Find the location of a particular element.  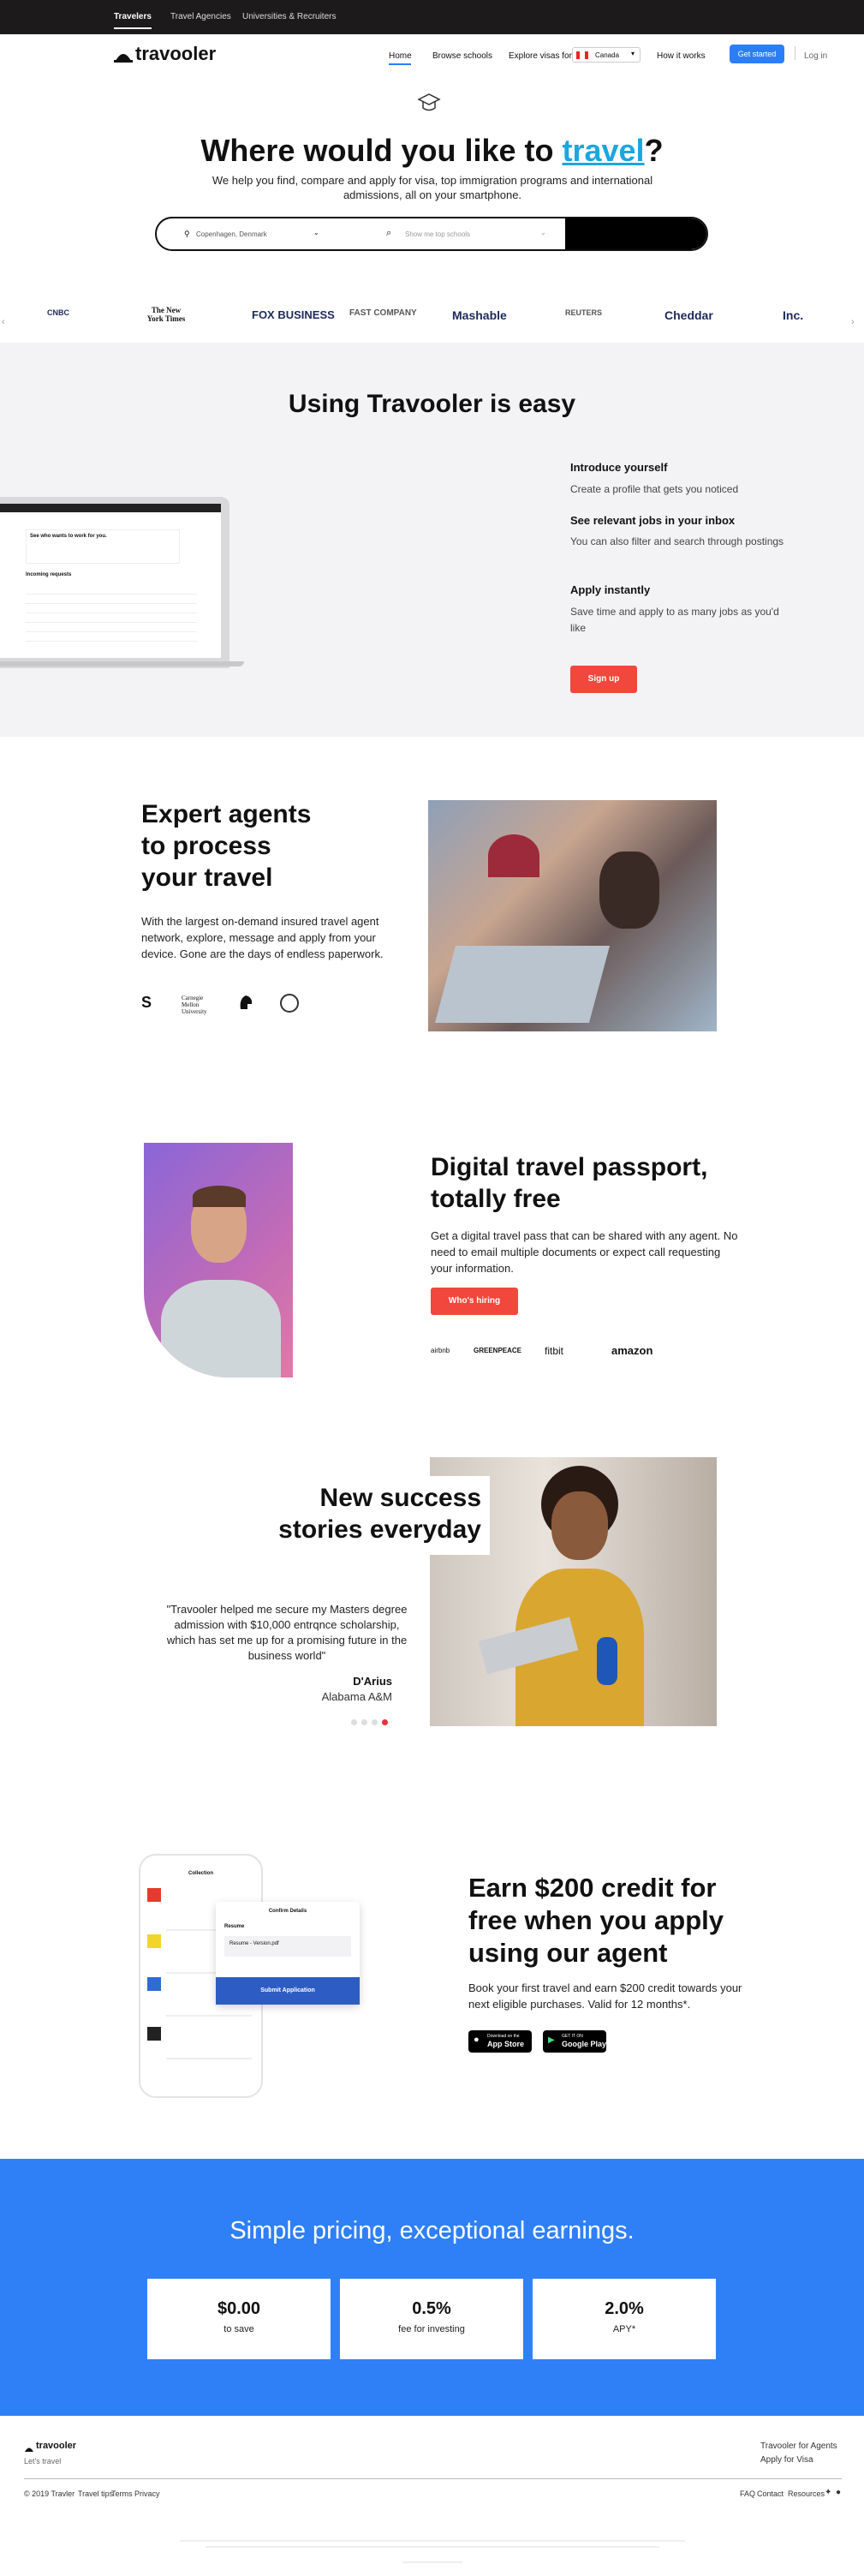

testimonial-school: Alabama A&M is located at coordinates (356, 1697).